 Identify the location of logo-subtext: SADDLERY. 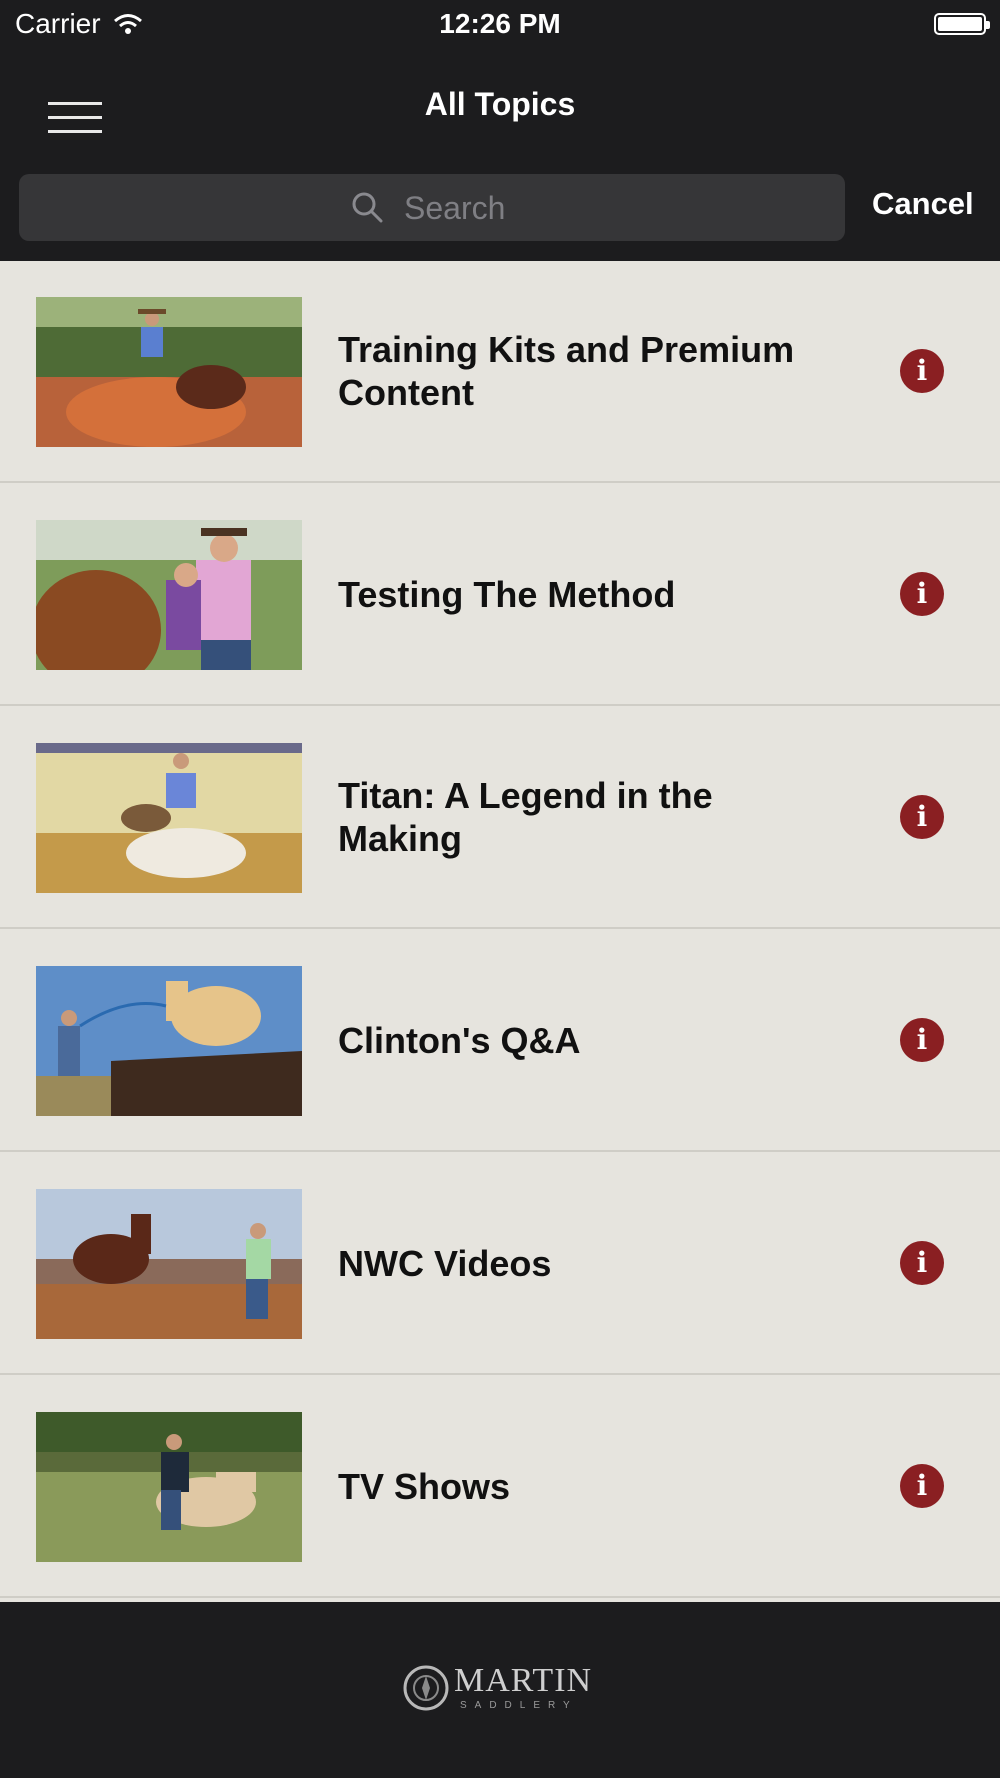
(519, 1705).